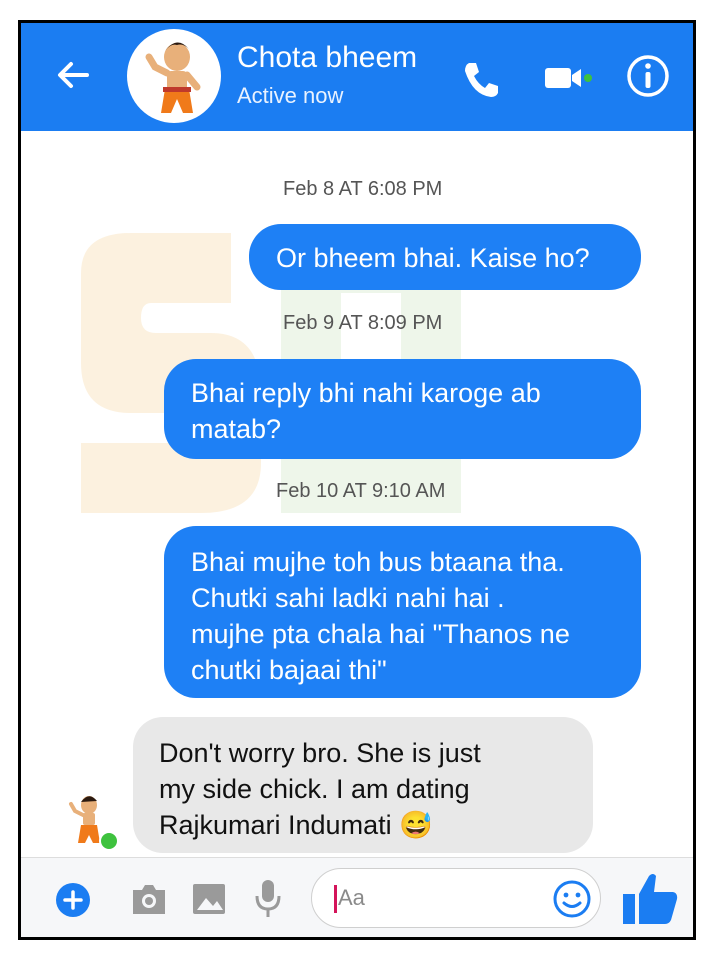  I want to click on plus-icon, so click(73, 900).